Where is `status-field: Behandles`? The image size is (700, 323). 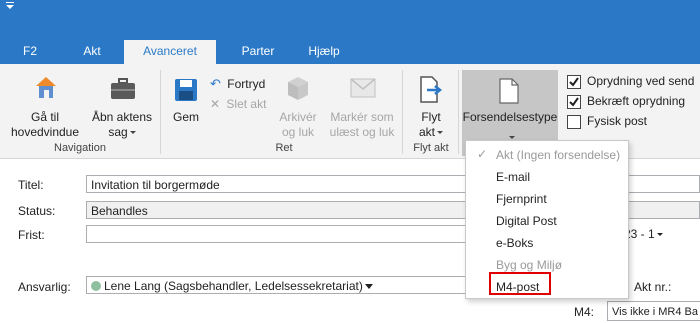
status-field: Behandles is located at coordinates (281, 210).